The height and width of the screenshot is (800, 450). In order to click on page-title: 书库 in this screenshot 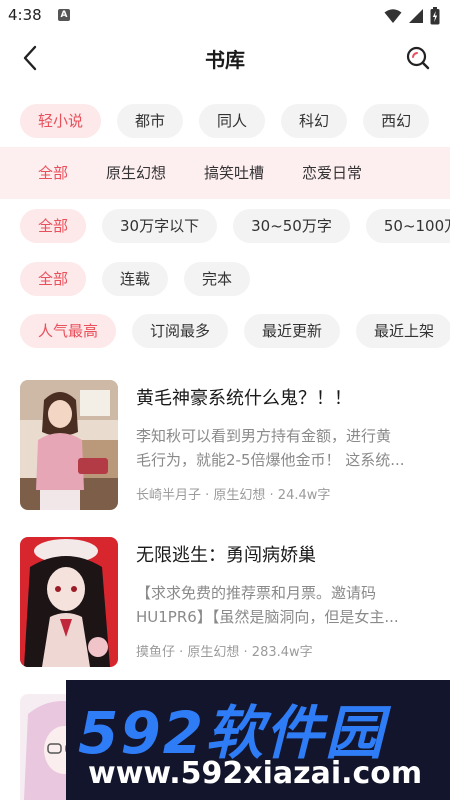, I will do `click(225, 60)`.